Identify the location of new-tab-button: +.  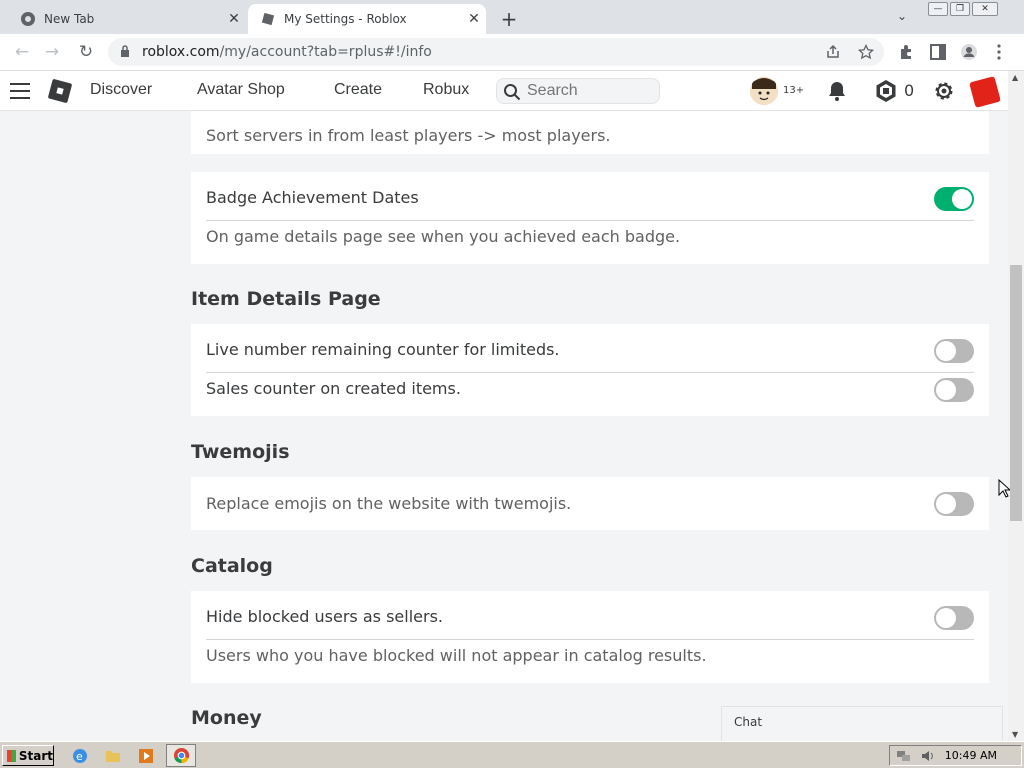
(509, 19).